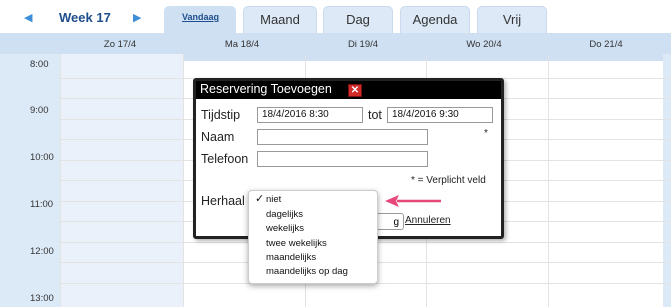  I want to click on next-week-icon: ▶, so click(137, 17).